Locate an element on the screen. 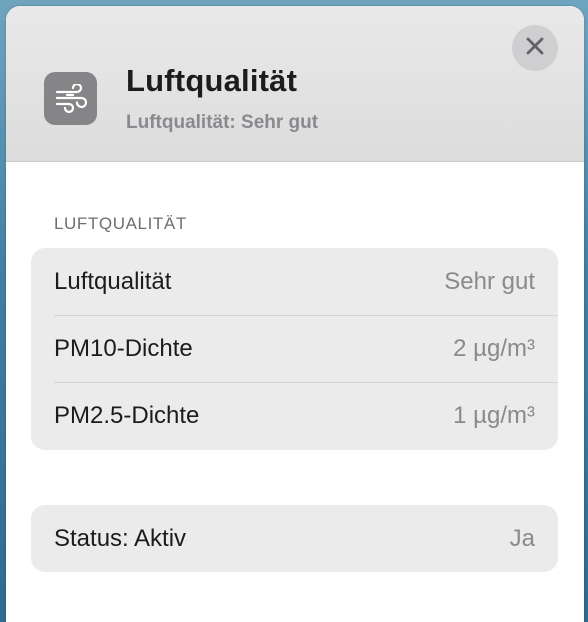  status-label: Status: Aktiv is located at coordinates (120, 538).